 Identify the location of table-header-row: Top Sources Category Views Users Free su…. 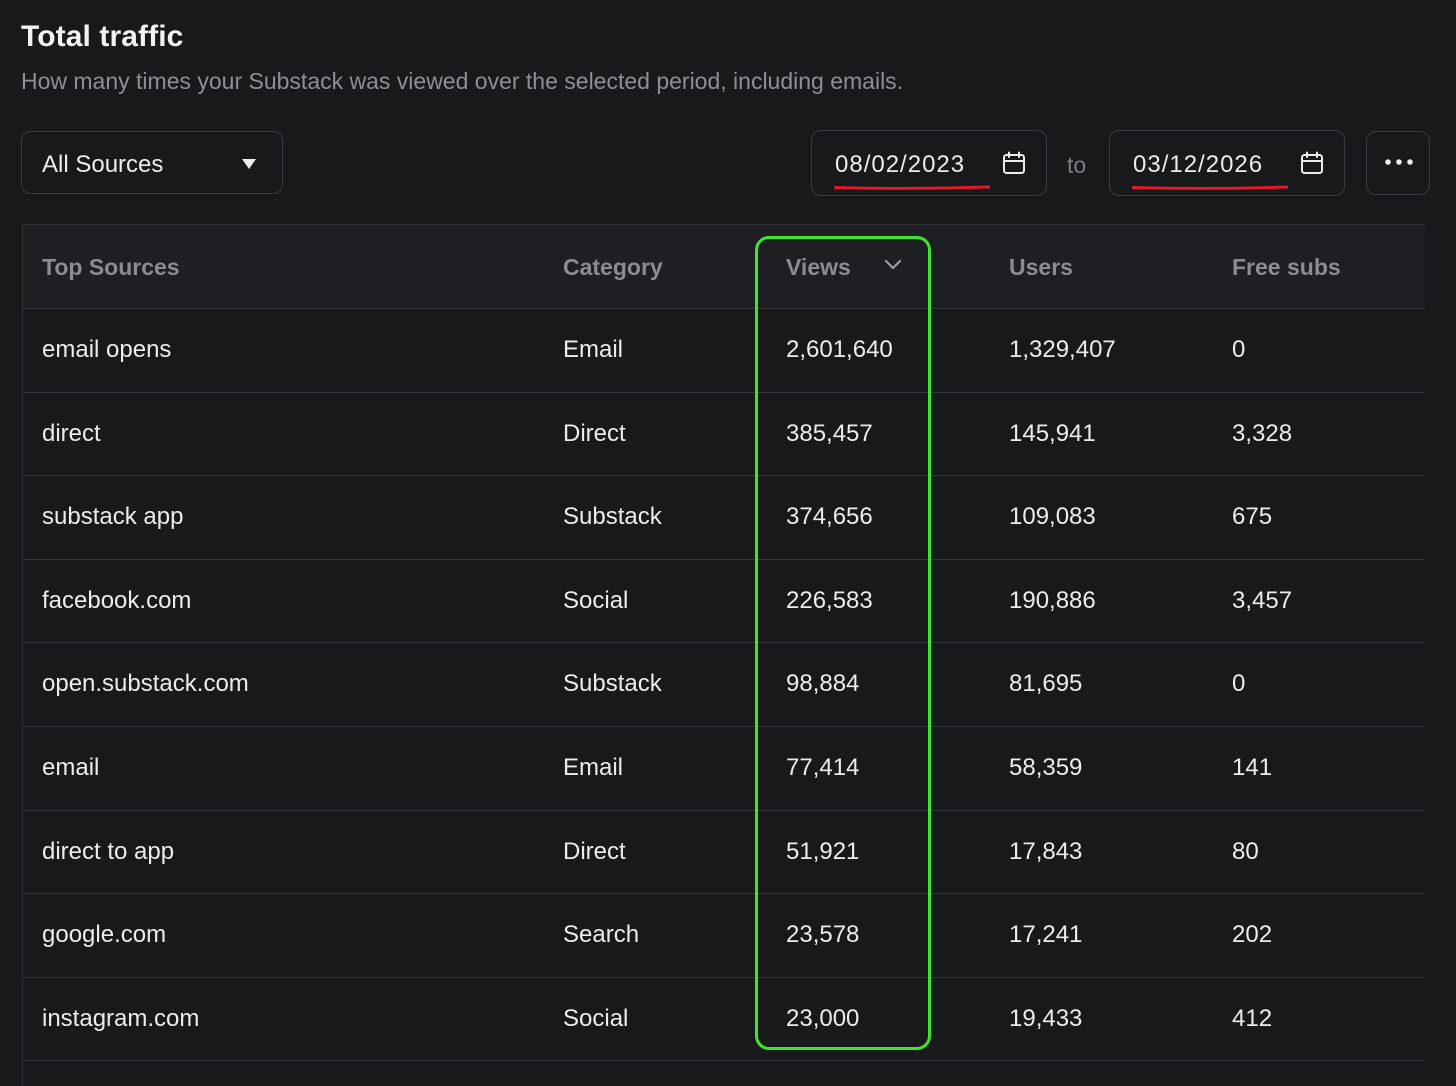
(724, 267).